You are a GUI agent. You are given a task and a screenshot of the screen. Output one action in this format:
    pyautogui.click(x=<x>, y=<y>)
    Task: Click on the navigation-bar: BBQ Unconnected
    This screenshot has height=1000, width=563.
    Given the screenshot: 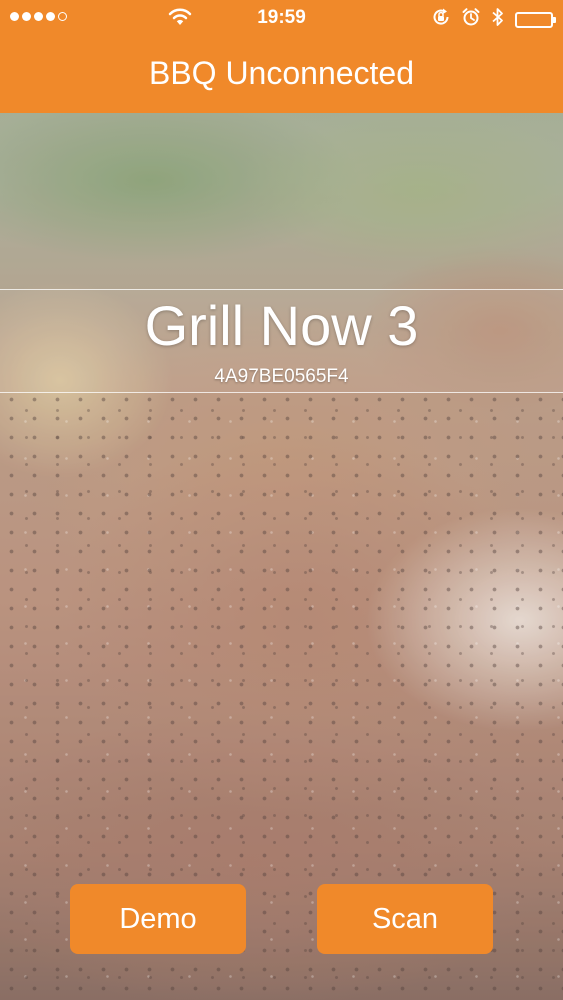 What is the action you would take?
    pyautogui.click(x=281, y=74)
    